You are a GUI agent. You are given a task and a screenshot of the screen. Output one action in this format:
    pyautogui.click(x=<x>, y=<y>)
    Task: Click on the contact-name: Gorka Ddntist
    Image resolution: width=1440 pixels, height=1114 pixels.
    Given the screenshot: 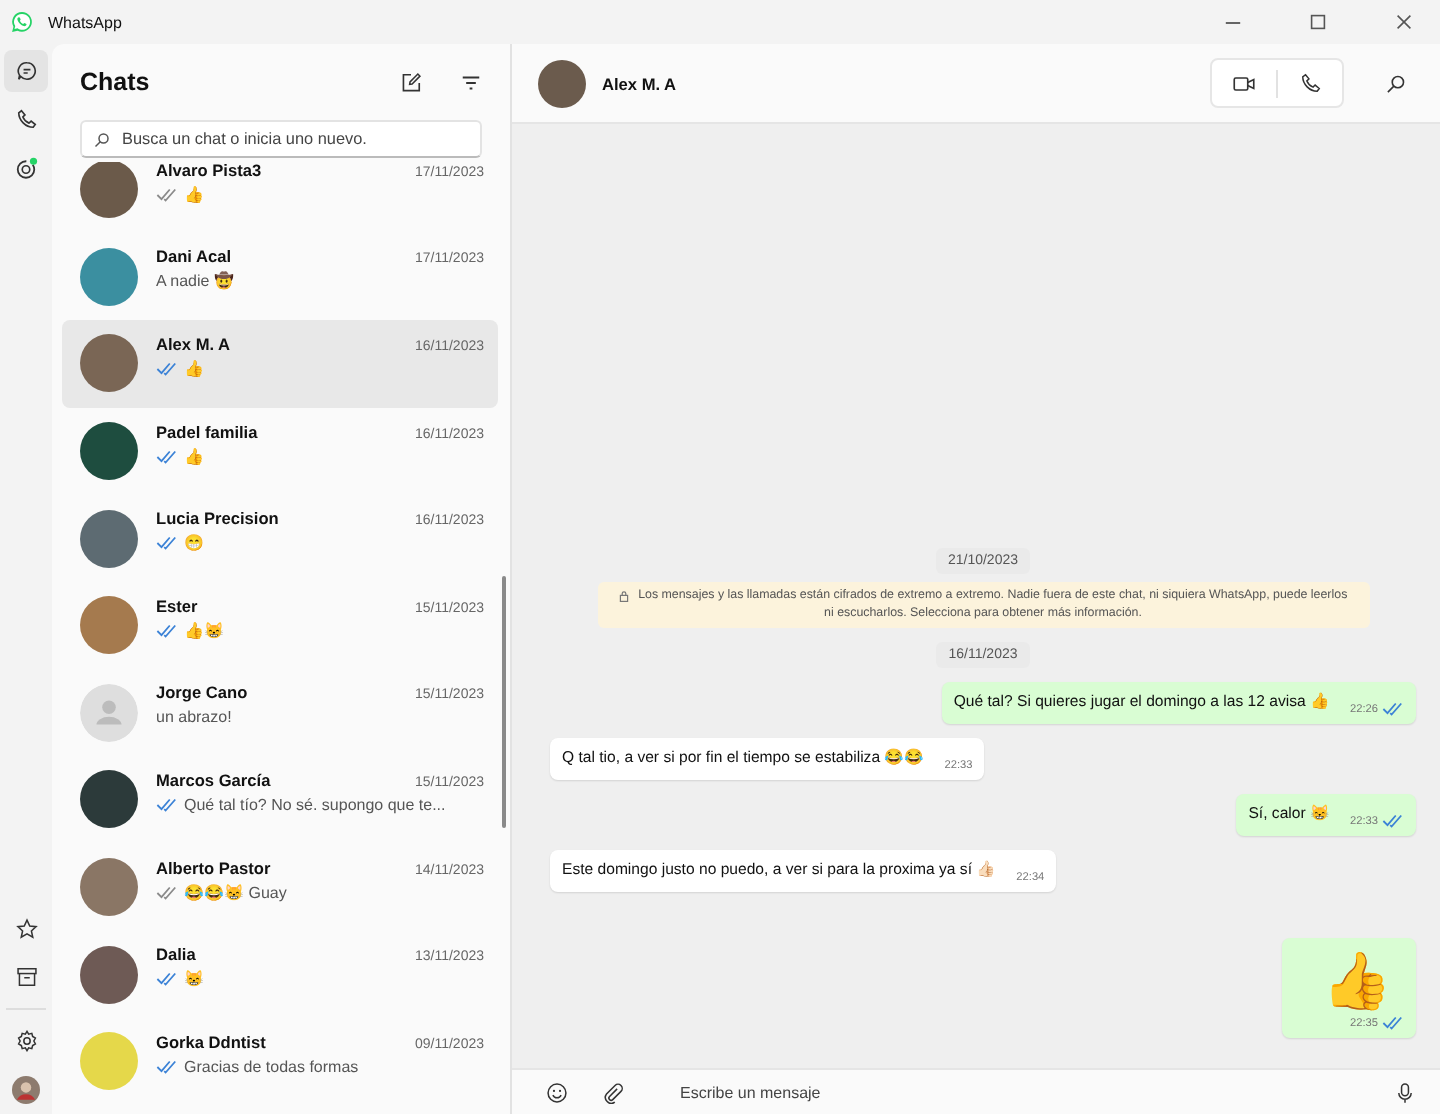 What is the action you would take?
    pyautogui.click(x=211, y=1041)
    